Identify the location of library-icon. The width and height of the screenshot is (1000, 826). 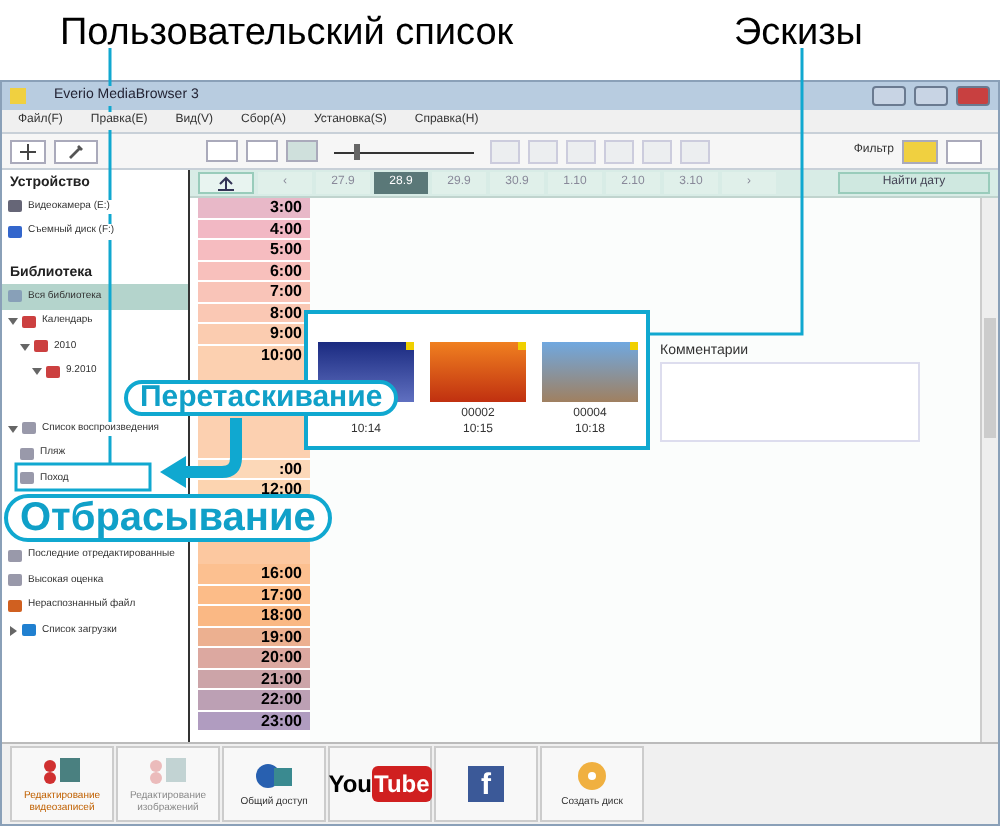
(15, 296).